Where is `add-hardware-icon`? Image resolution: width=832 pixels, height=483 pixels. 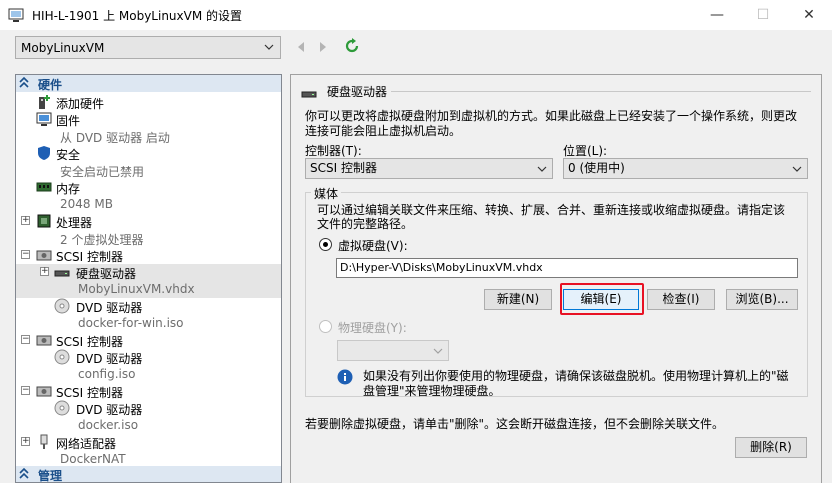 add-hardware-icon is located at coordinates (44, 102).